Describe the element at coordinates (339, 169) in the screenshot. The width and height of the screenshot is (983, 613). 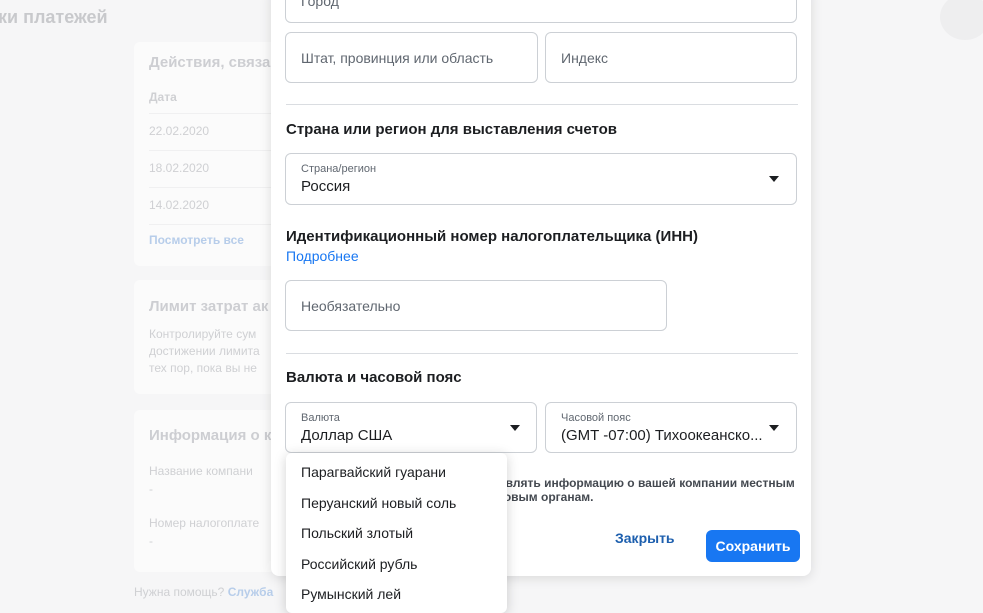
I see `country-label: Страна/регион` at that location.